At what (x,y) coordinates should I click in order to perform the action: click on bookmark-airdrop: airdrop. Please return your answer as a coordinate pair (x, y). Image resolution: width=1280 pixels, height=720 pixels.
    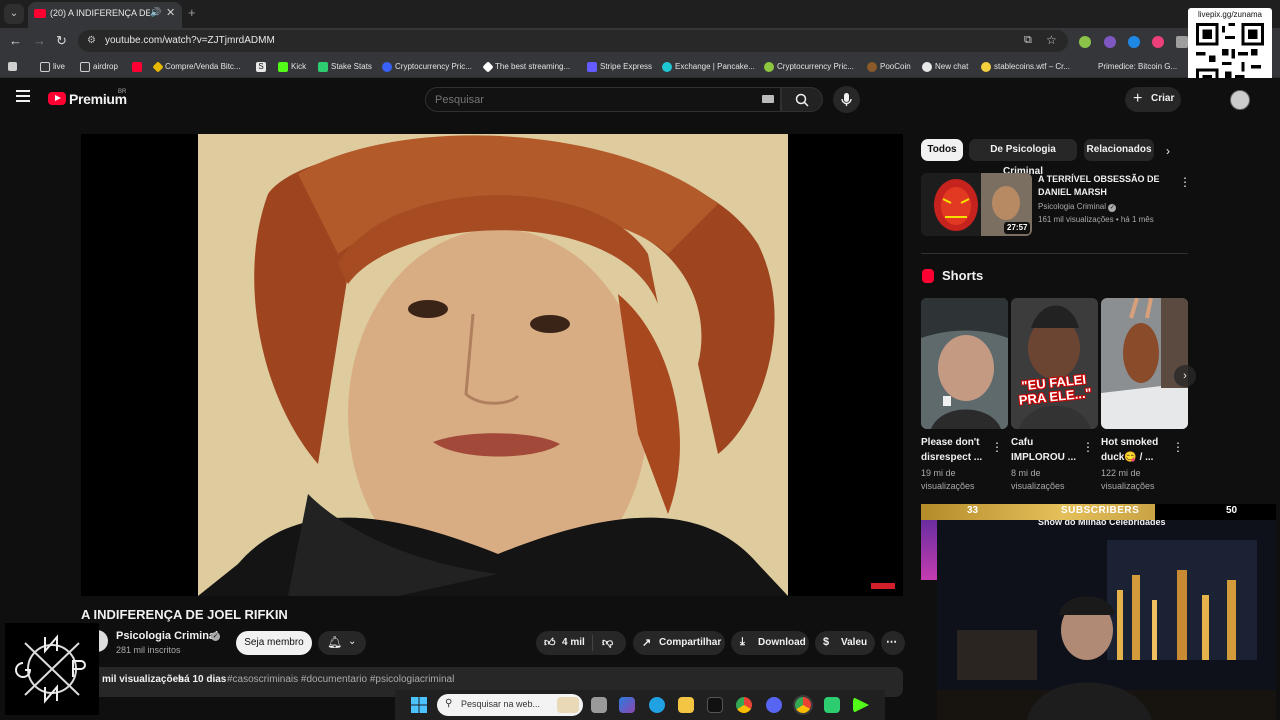
    Looking at the image, I should click on (99, 66).